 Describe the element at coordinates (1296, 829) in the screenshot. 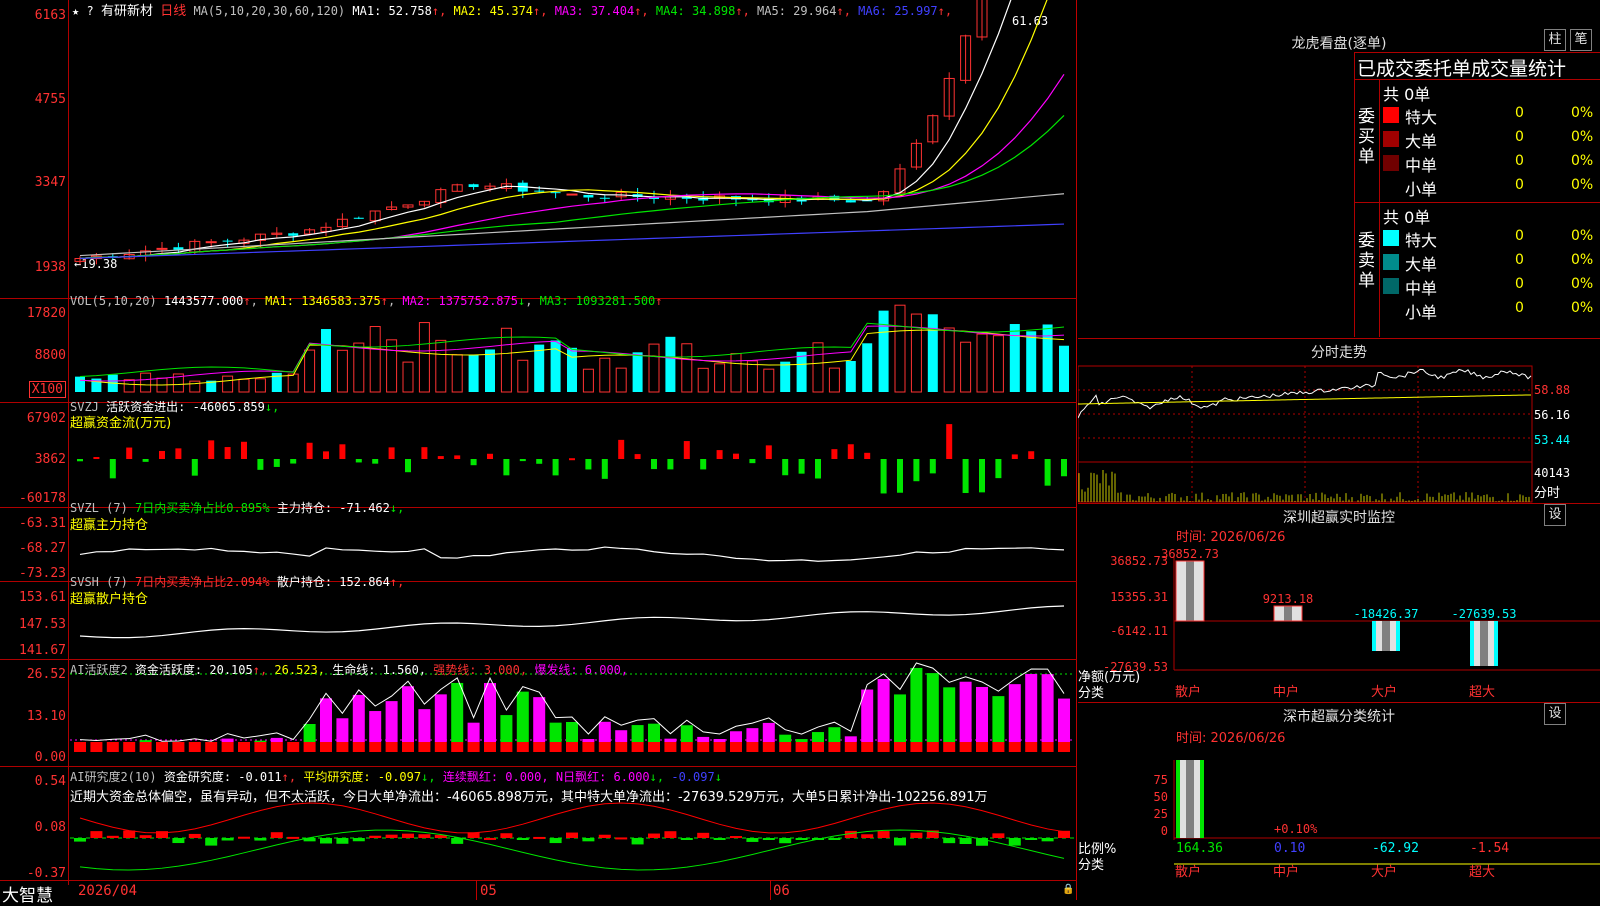

I see `sz-class-note: +0.10%` at that location.